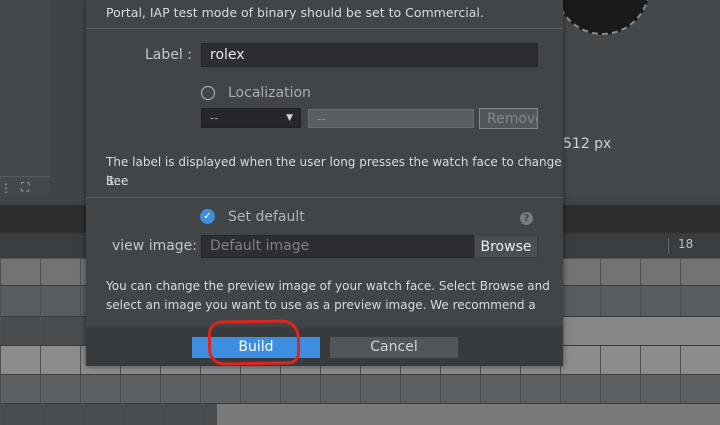  What do you see at coordinates (117, 181) in the screenshot?
I see `label-help-text-2: See` at bounding box center [117, 181].